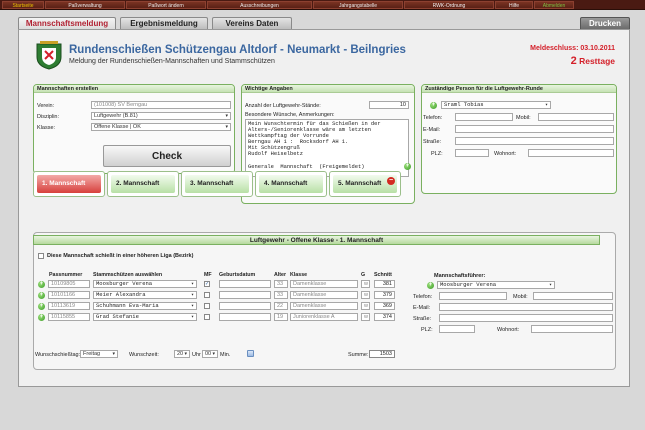 This screenshot has height=430, width=645. What do you see at coordinates (384, 295) in the screenshot?
I see `shooter-schnitt: 379` at bounding box center [384, 295].